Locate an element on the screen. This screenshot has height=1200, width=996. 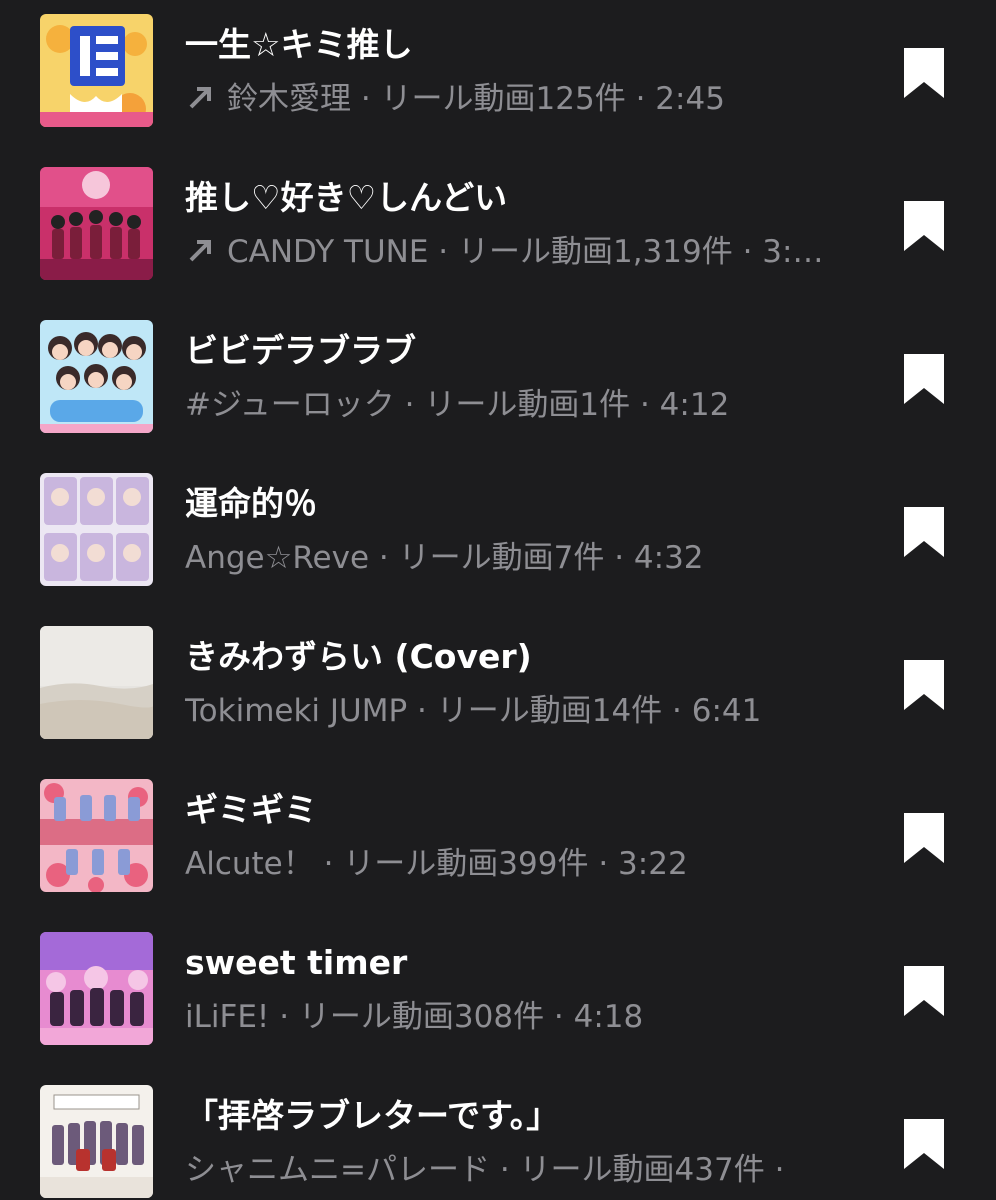
duration: 6:41 is located at coordinates (726, 711).